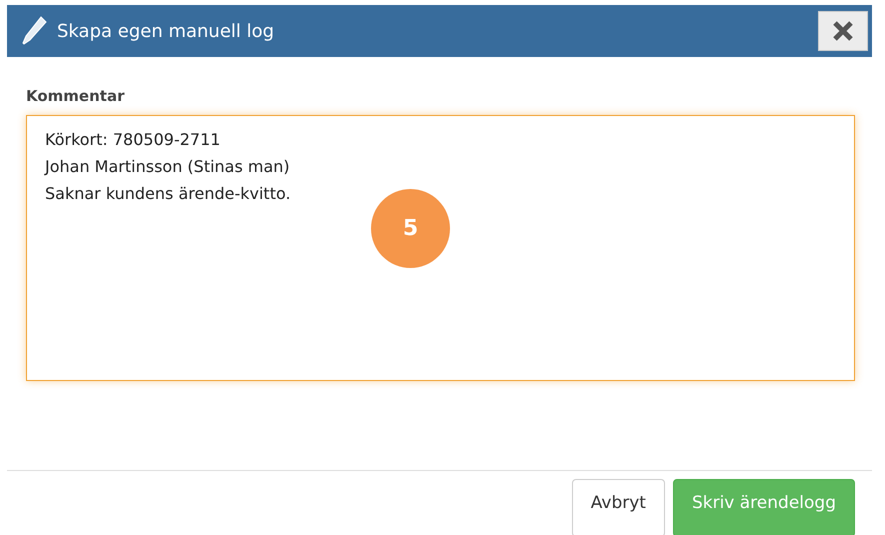 The width and height of the screenshot is (885, 535). What do you see at coordinates (34, 31) in the screenshot?
I see `pencil-icon` at bounding box center [34, 31].